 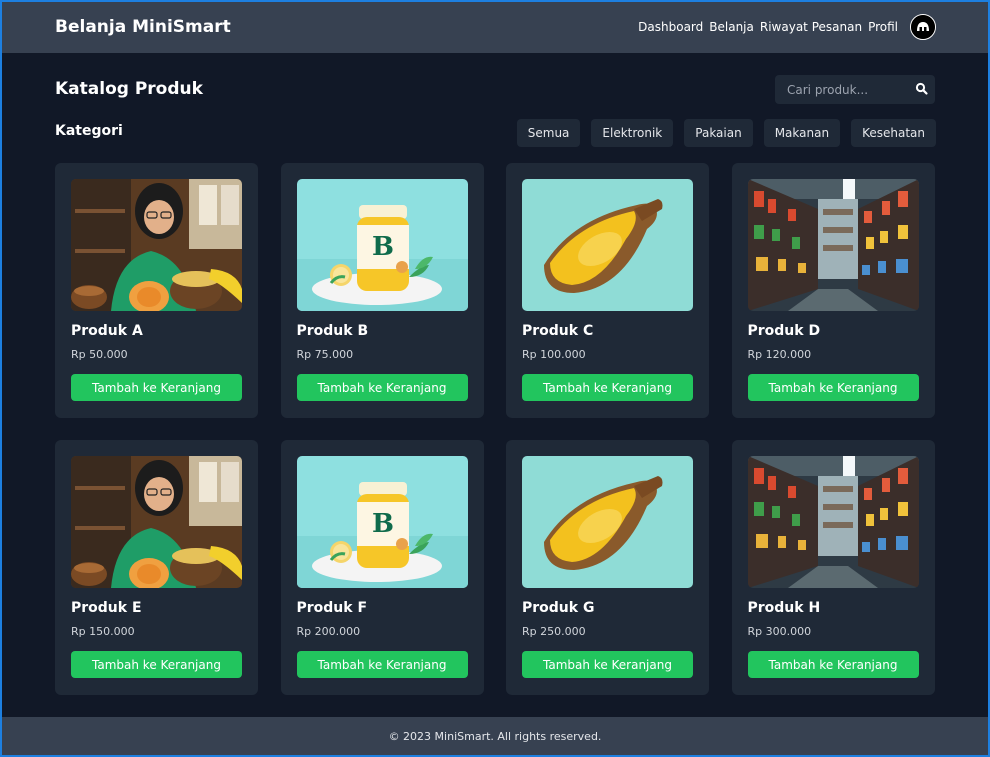 What do you see at coordinates (106, 608) in the screenshot?
I see `product-name: Produk E` at bounding box center [106, 608].